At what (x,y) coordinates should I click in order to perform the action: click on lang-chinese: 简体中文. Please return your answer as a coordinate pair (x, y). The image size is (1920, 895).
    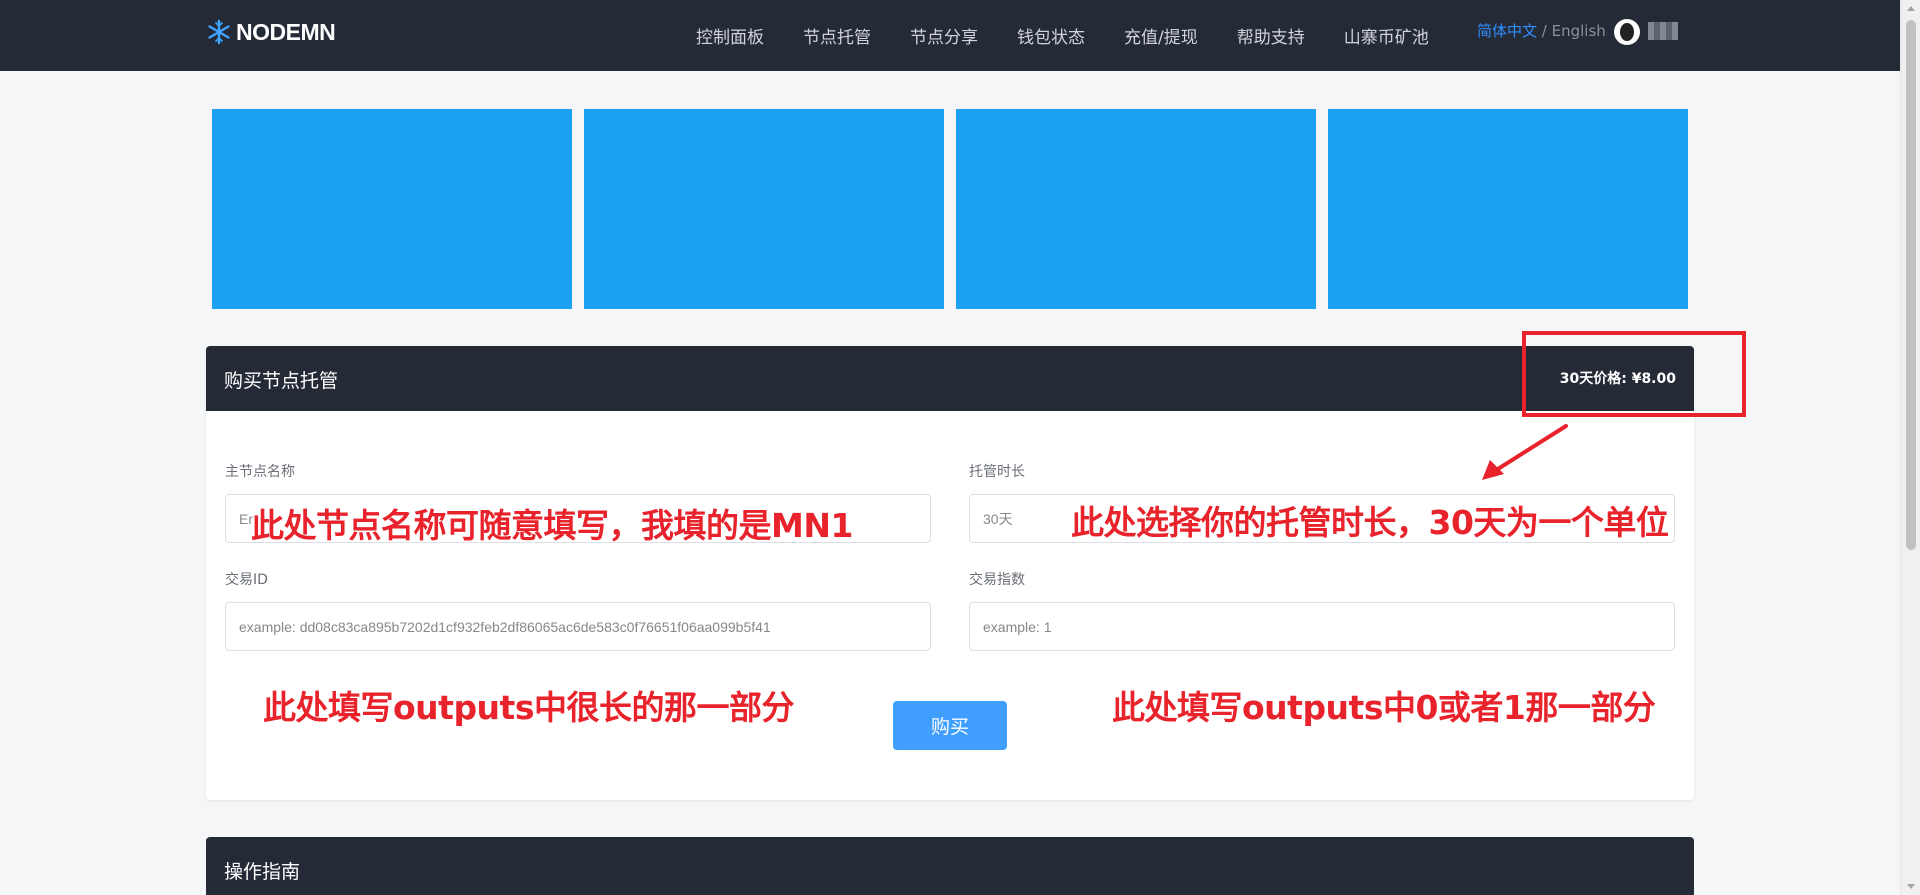
    Looking at the image, I should click on (1507, 31).